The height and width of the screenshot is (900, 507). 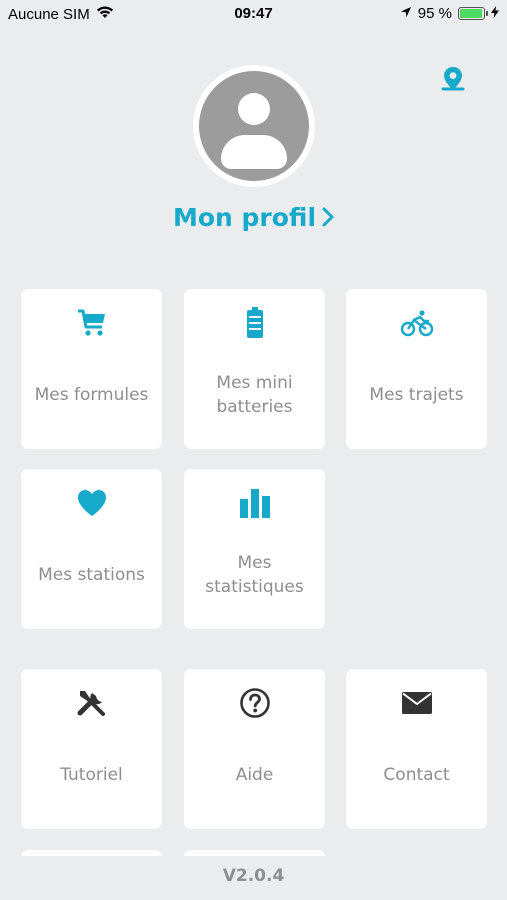 I want to click on map-pin-icon, so click(x=453, y=80).